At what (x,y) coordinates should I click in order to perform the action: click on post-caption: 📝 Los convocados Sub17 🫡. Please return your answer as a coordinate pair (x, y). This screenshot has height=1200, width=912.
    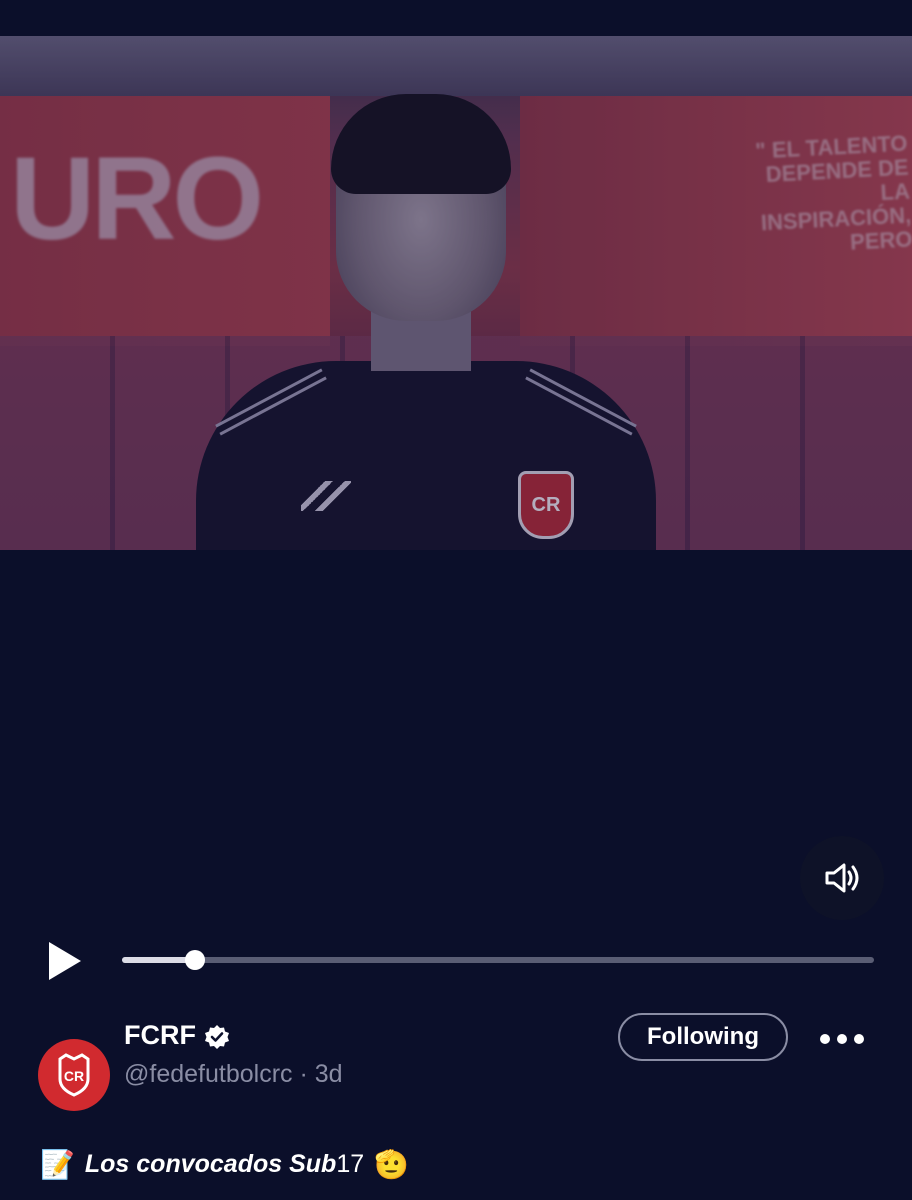
    Looking at the image, I should click on (224, 1164).